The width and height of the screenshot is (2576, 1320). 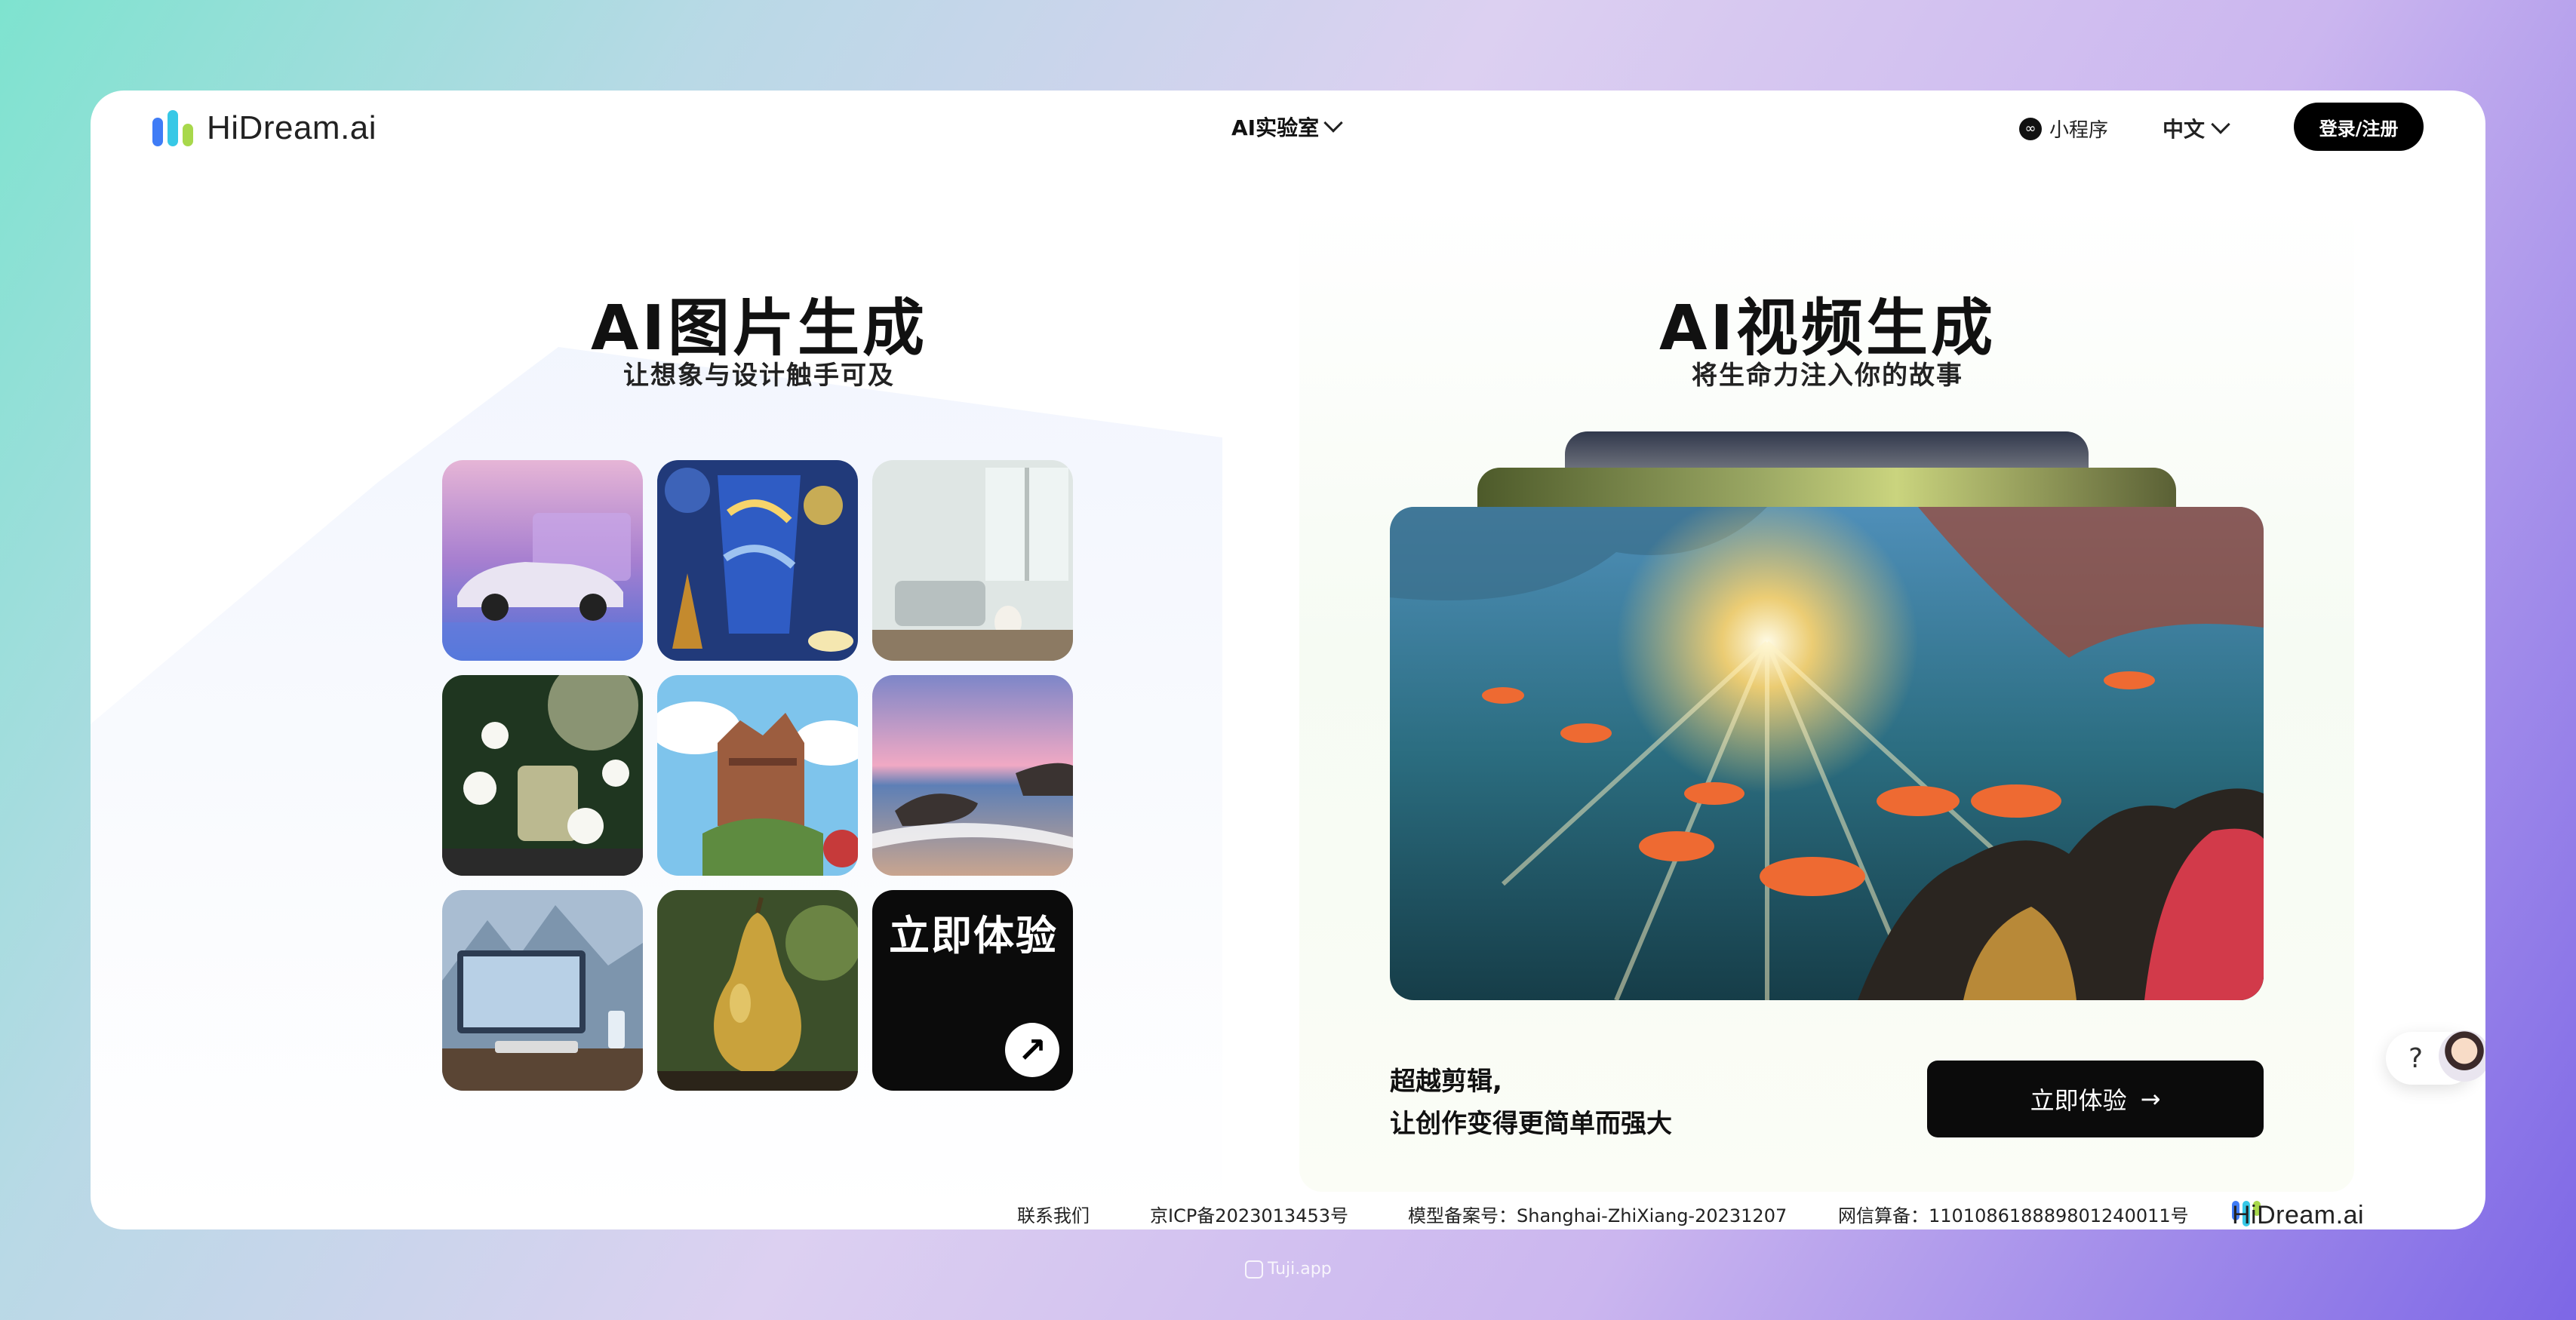 I want to click on footer-logo-text: HiDream.ai, so click(x=2298, y=1215).